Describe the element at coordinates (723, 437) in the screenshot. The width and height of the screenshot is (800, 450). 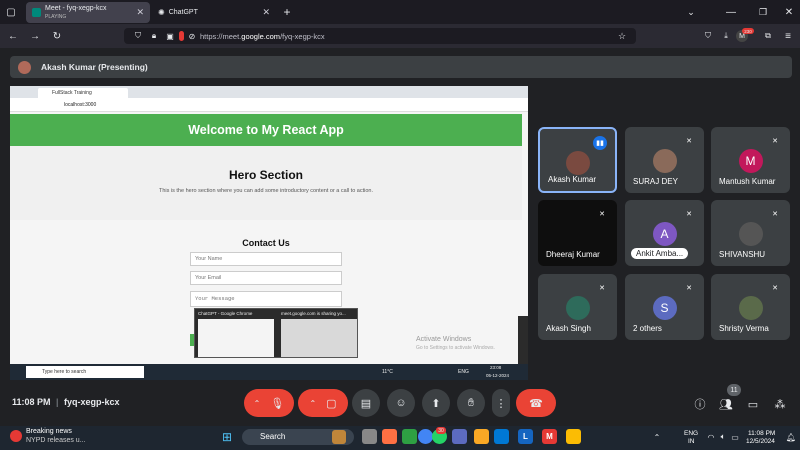
I see `volume-icon: 🔈︎` at that location.